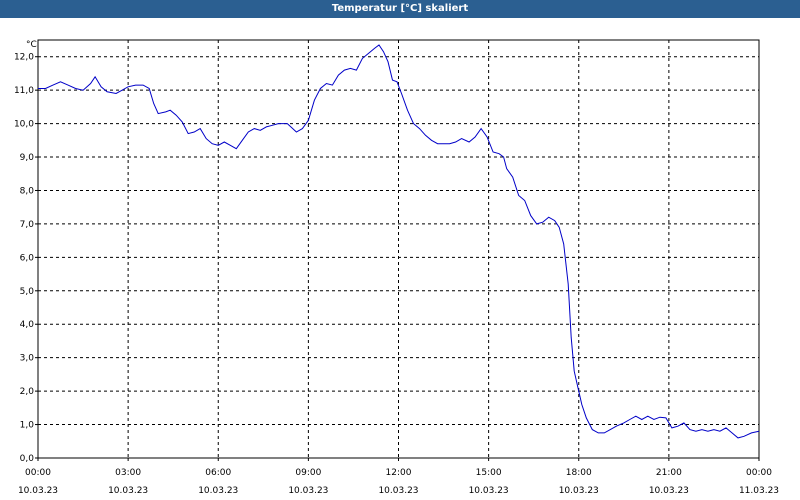 This screenshot has height=500, width=800. I want to click on y-tick-label: 0,0, so click(27, 459).